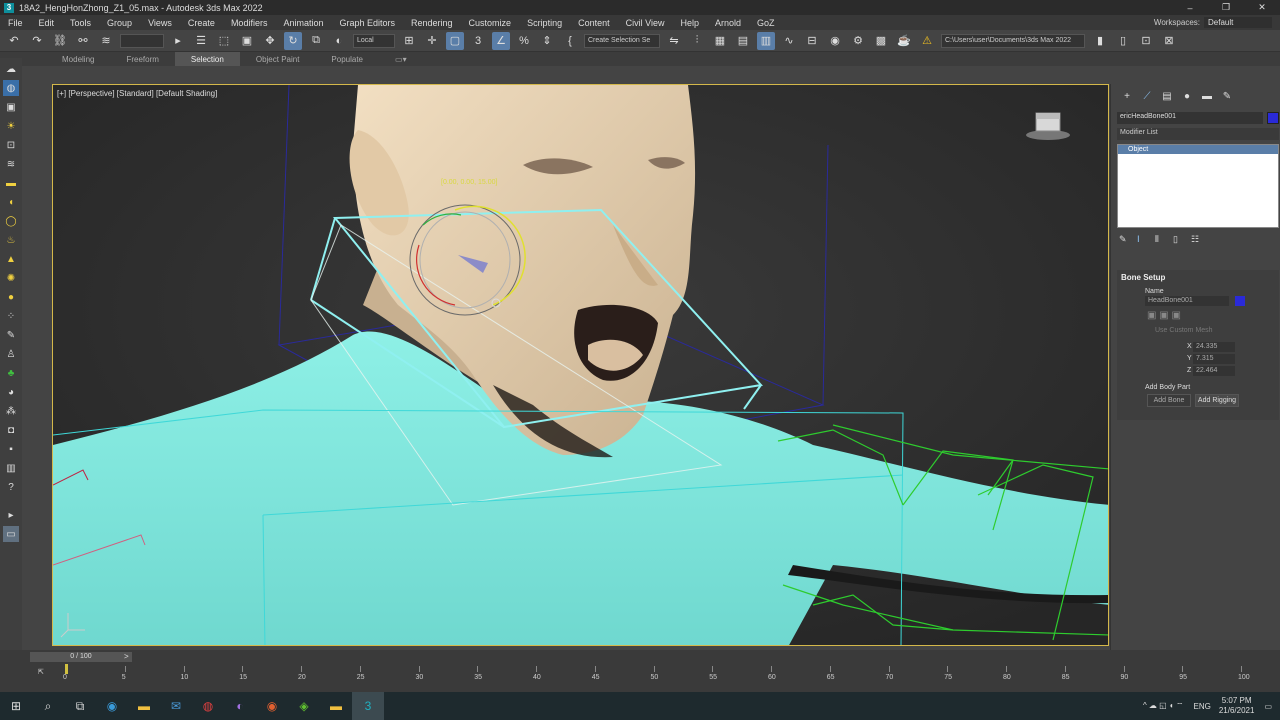  What do you see at coordinates (622, 40) in the screenshot?
I see `named-selection-dropdown: Create Selection Se` at bounding box center [622, 40].